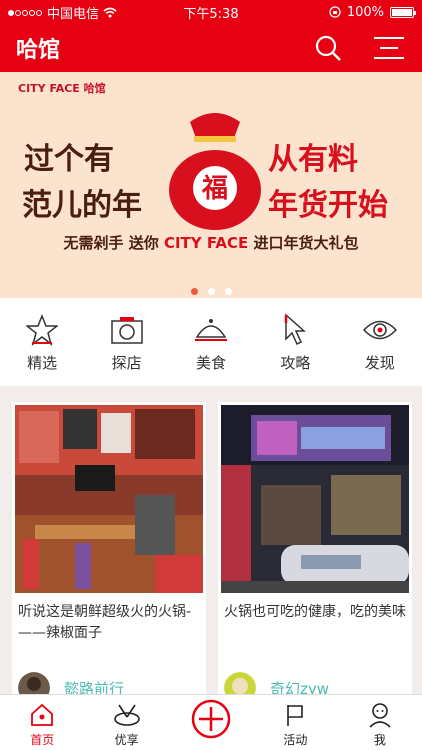 The height and width of the screenshot is (750, 422). Describe the element at coordinates (25, 12) in the screenshot. I see `signal-icon` at that location.